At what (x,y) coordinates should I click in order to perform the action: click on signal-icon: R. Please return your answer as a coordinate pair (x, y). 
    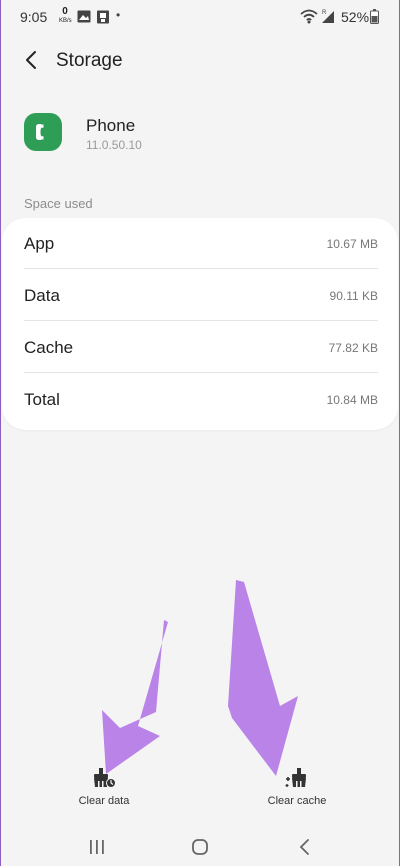
    Looking at the image, I should click on (328, 16).